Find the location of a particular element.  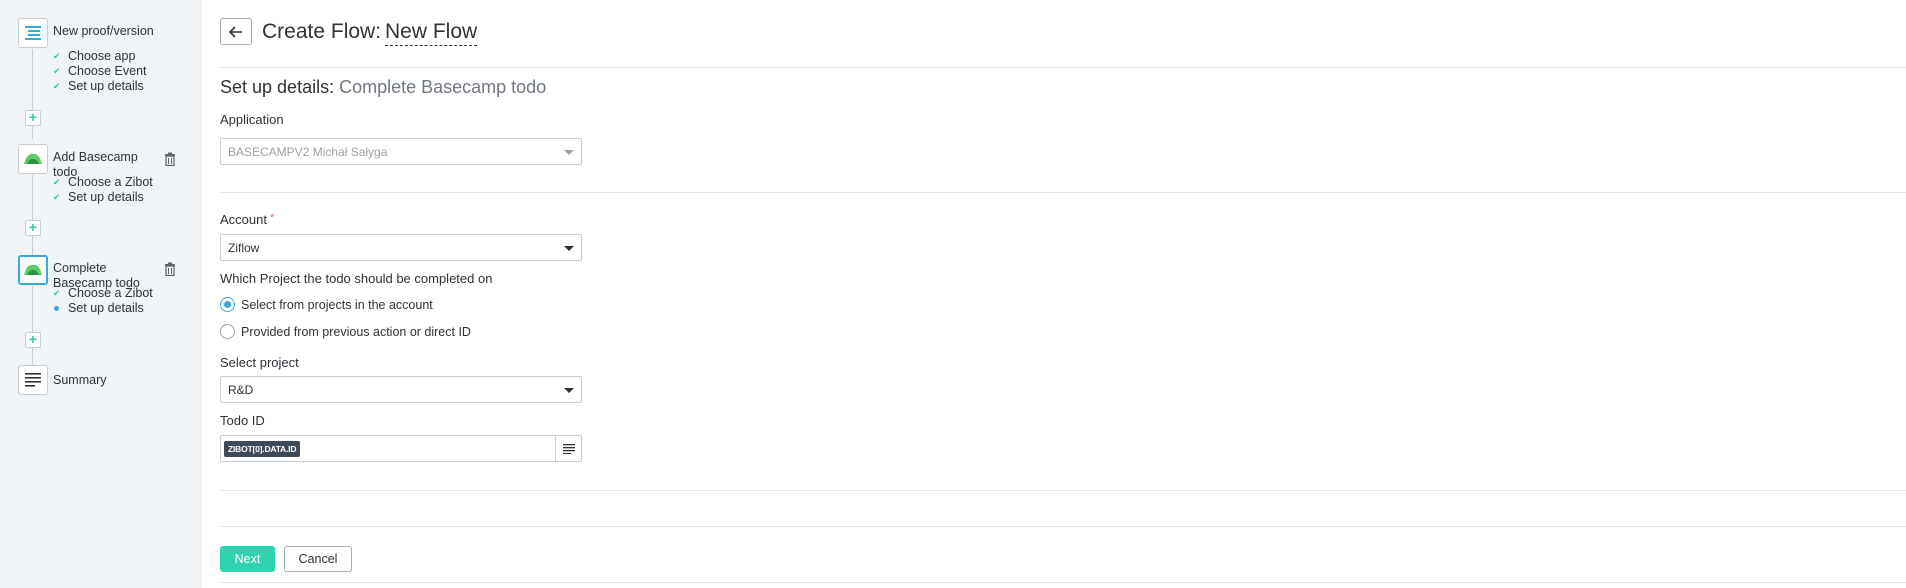

substep-label: Choose Event is located at coordinates (107, 71).